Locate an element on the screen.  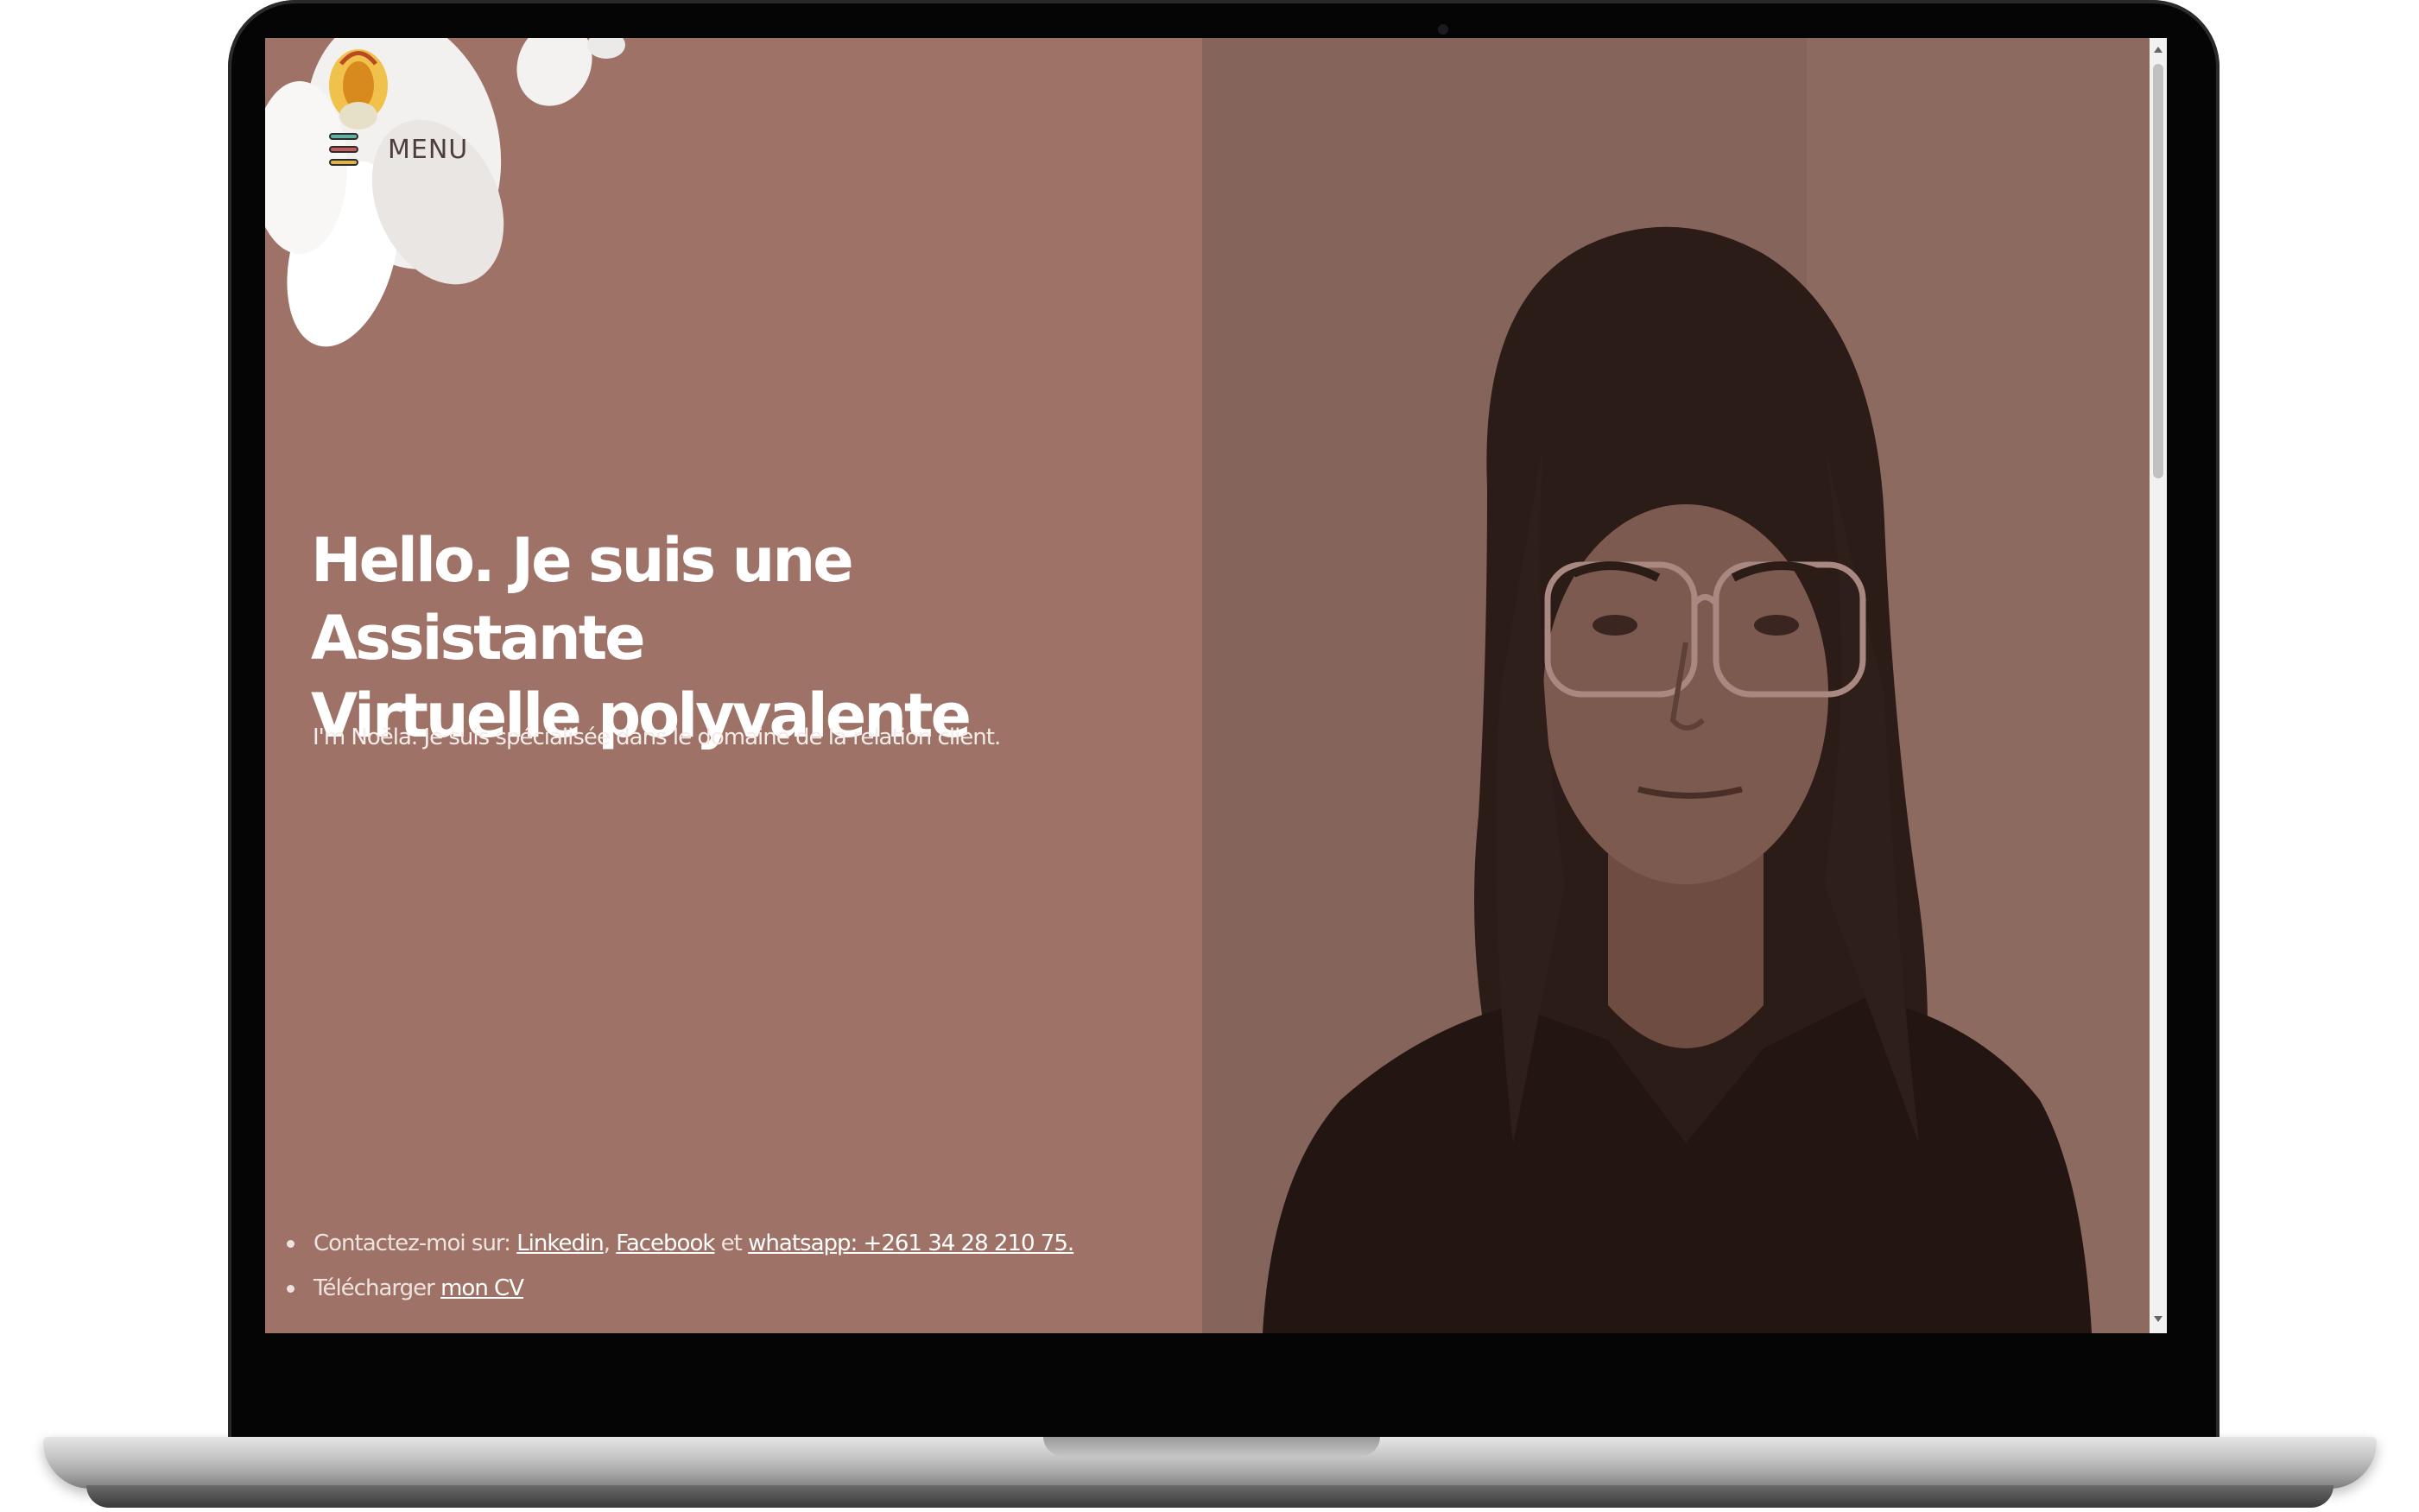
webcam is located at coordinates (1443, 29).